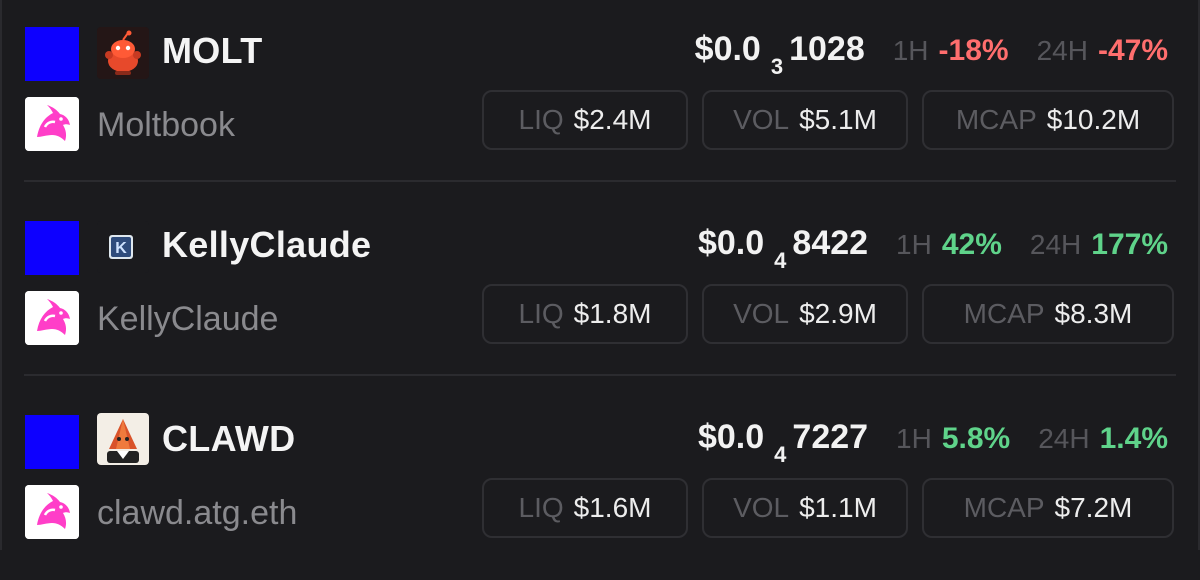 Image resolution: width=1200 pixels, height=580 pixels. Describe the element at coordinates (612, 507) in the screenshot. I see `liq-value: $1.6M` at that location.